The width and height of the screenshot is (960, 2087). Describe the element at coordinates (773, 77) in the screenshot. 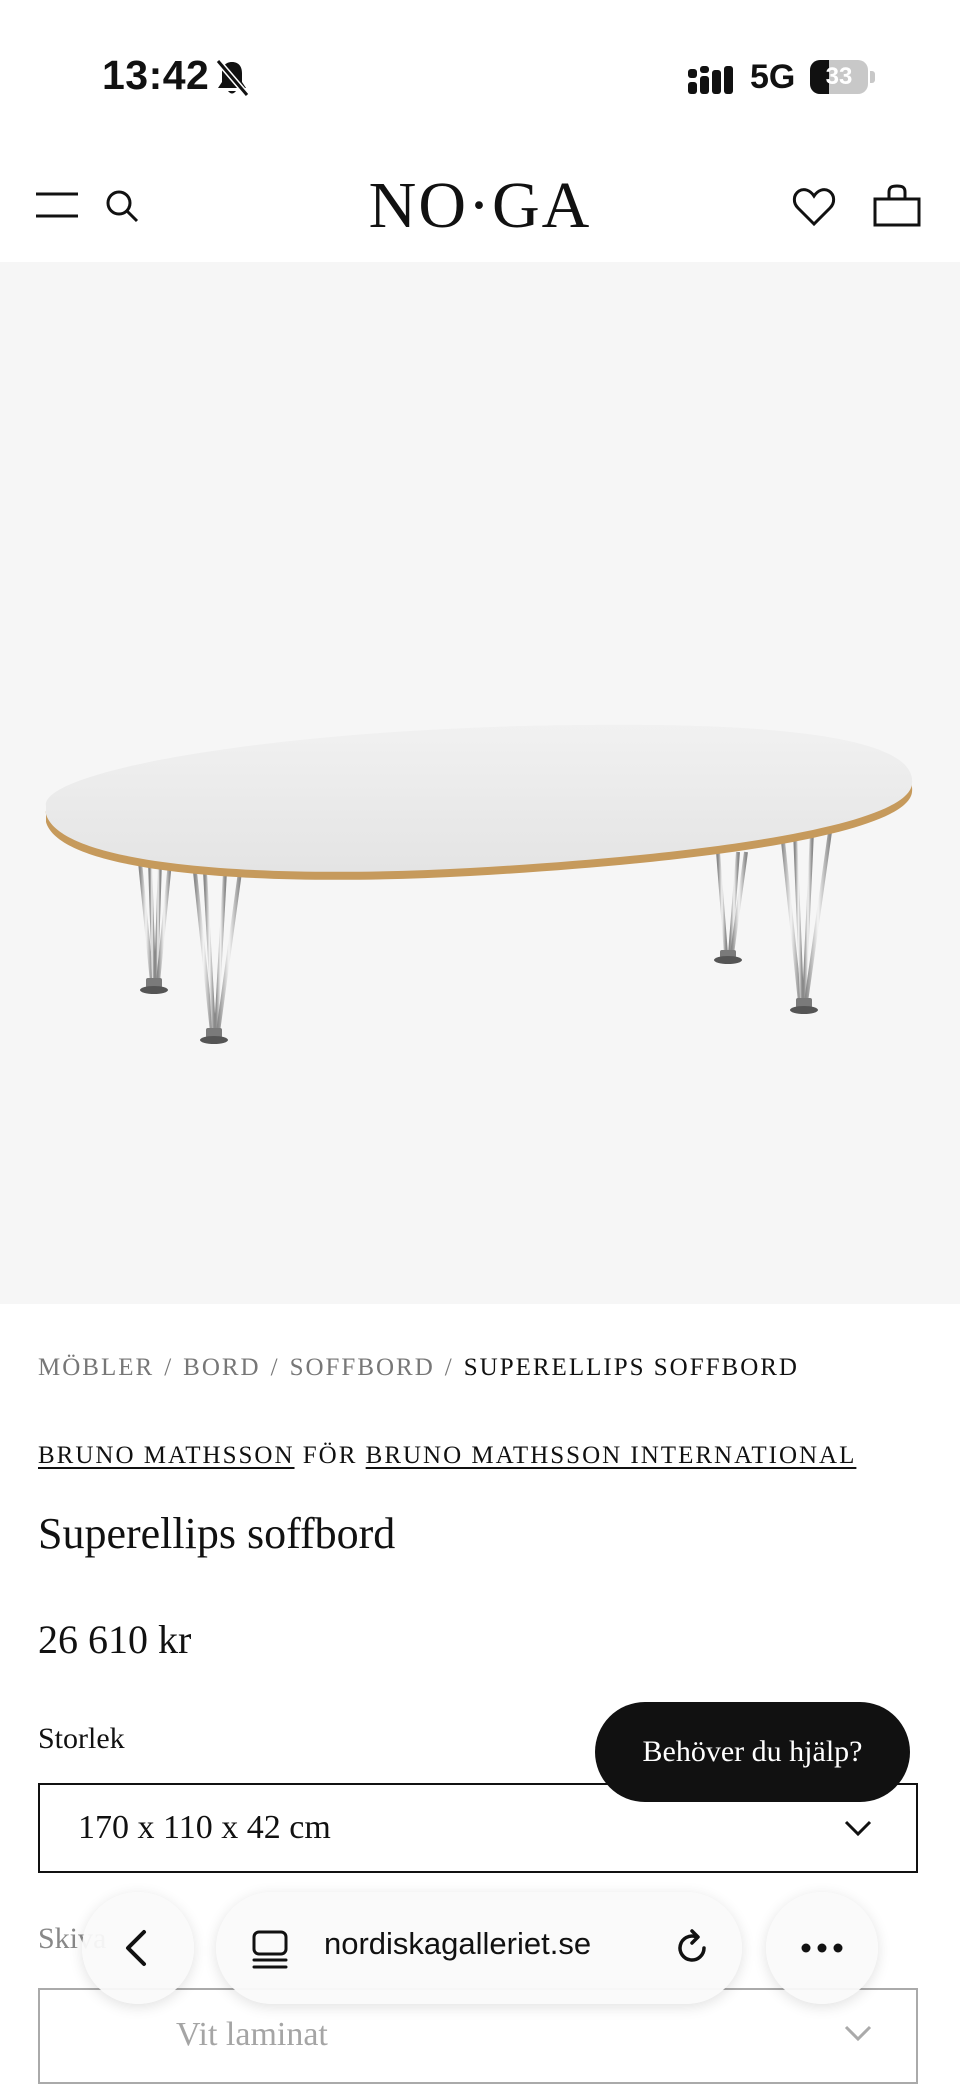

I see `network-type: 5G` at that location.